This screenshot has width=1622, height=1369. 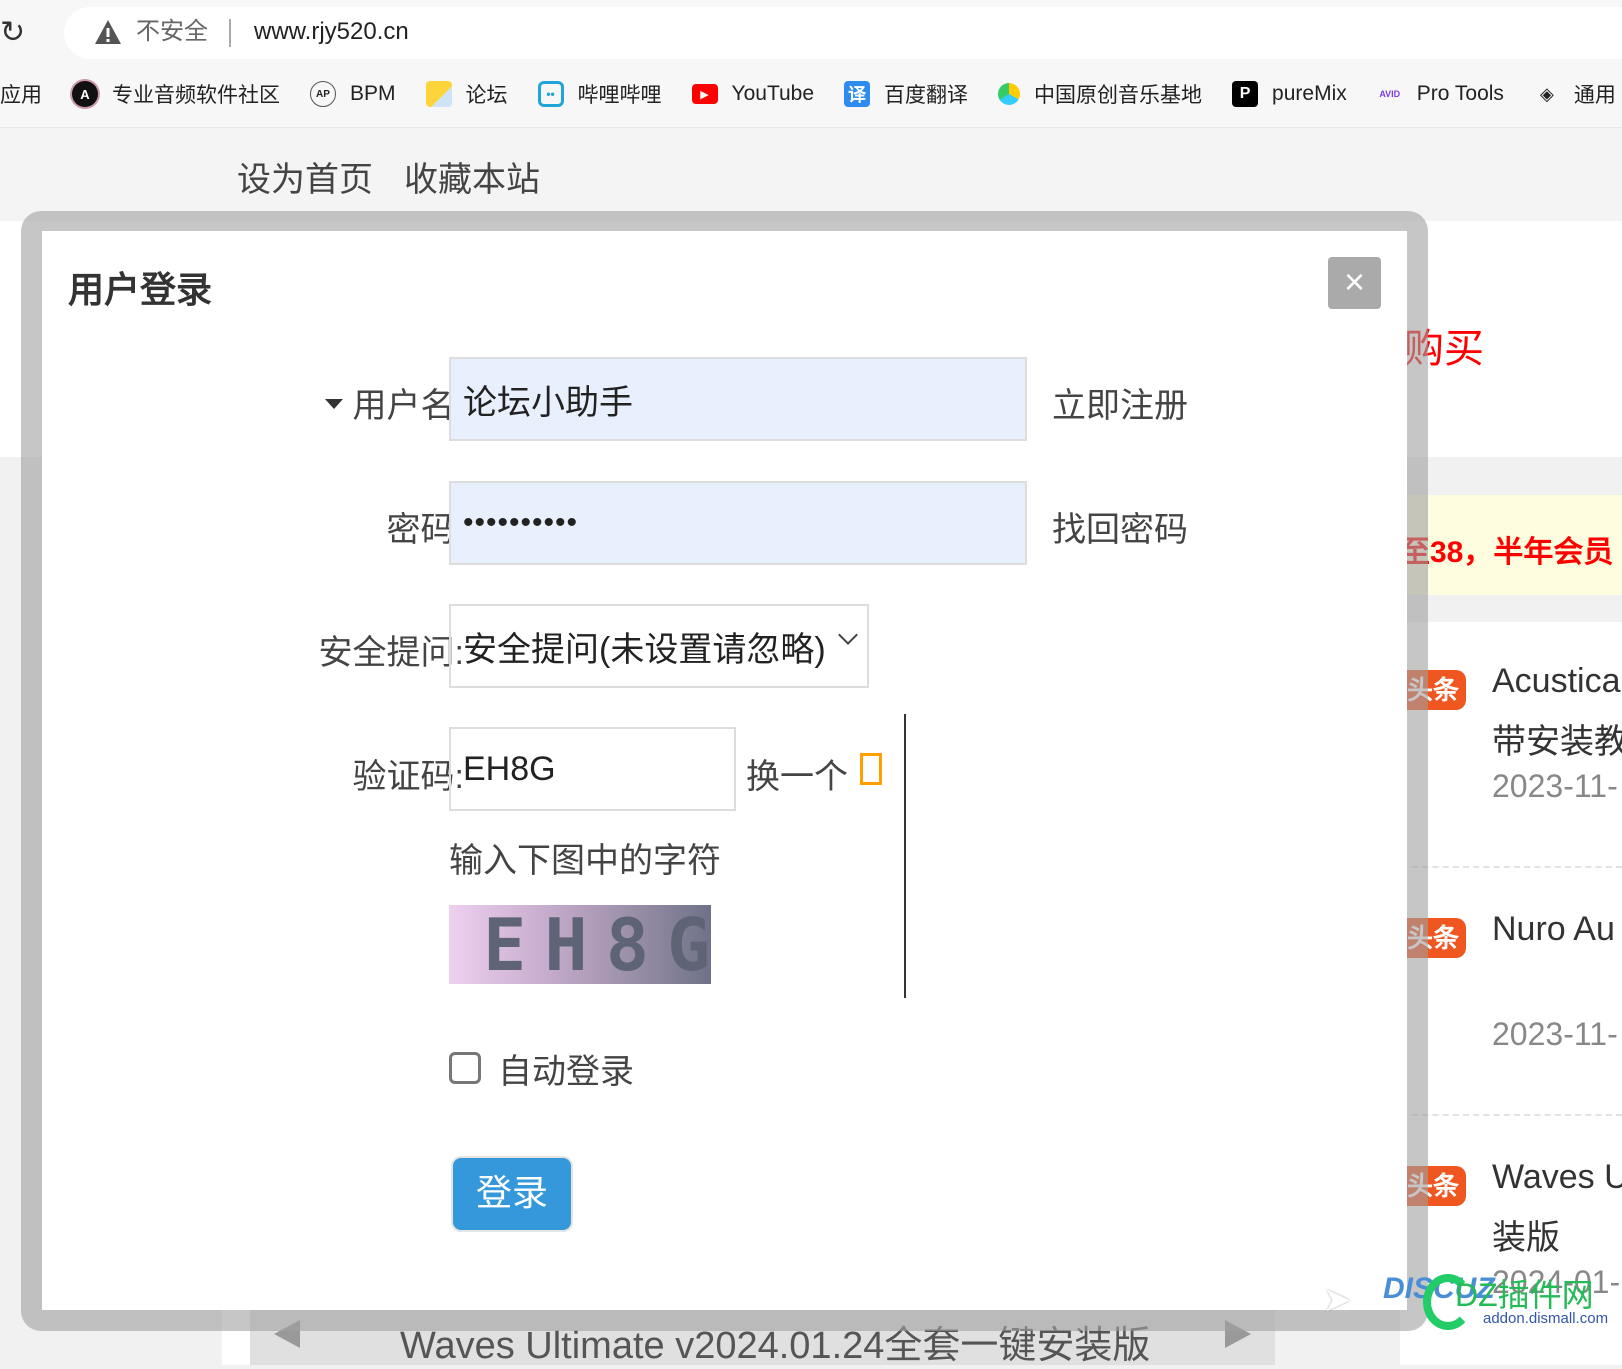 What do you see at coordinates (1337, 1300) in the screenshot?
I see `paper-plane-icon: ➤` at bounding box center [1337, 1300].